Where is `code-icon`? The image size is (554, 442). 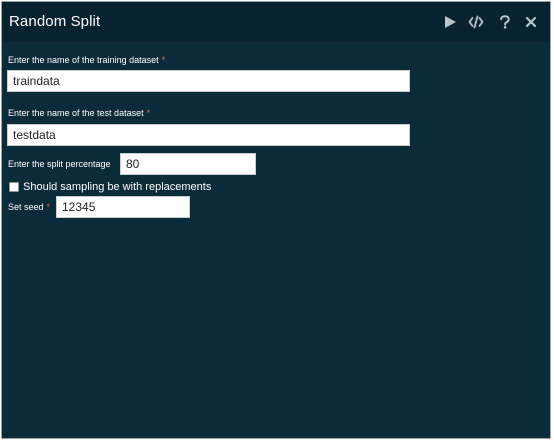
code-icon is located at coordinates (476, 22).